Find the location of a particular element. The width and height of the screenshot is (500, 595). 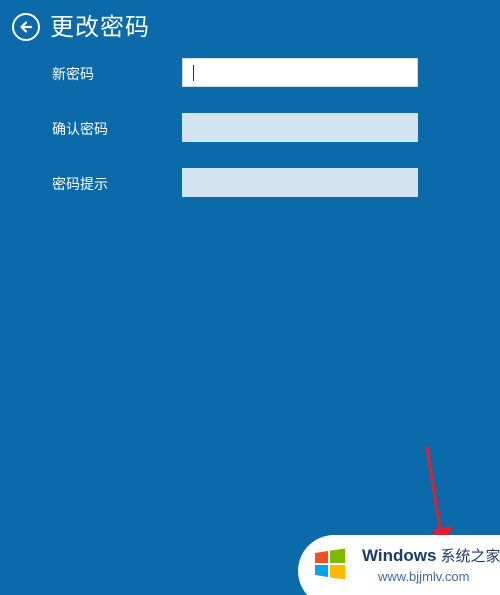

page-header: 更改密码 is located at coordinates (81, 27).